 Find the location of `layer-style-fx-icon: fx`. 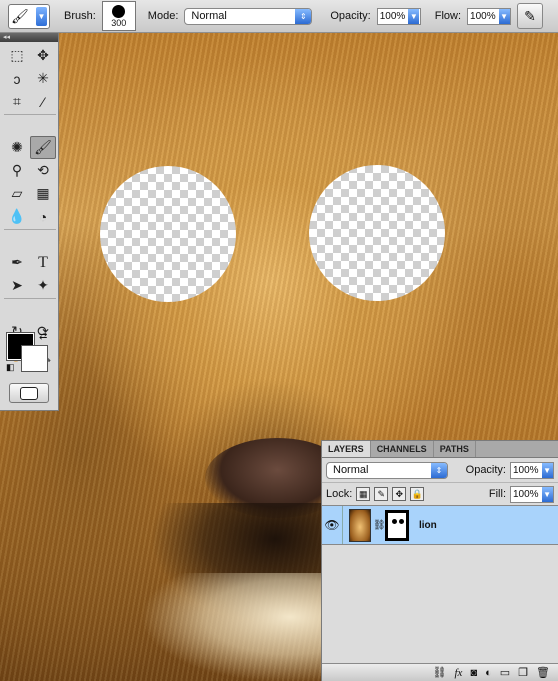

layer-style-fx-icon: fx is located at coordinates (458, 673).